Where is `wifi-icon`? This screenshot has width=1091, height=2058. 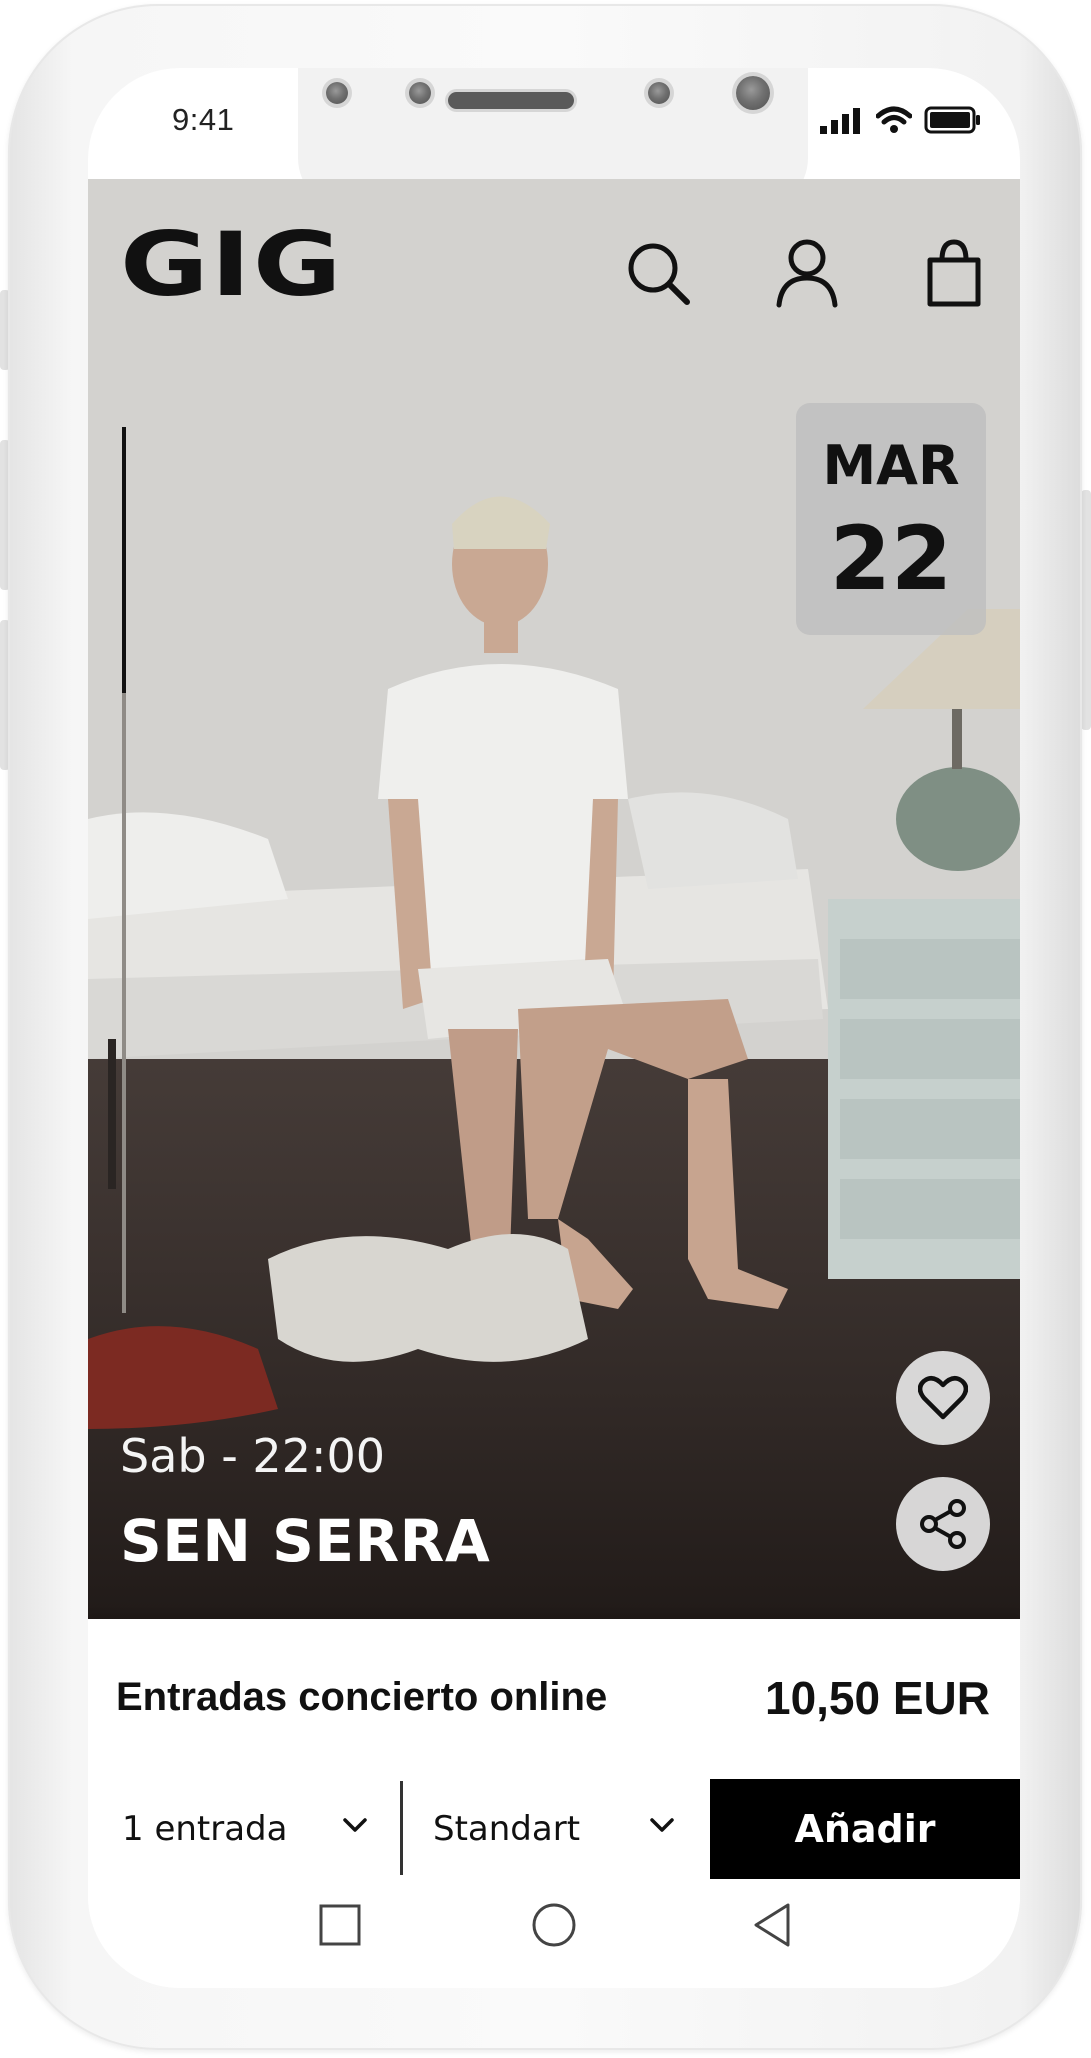 wifi-icon is located at coordinates (894, 119).